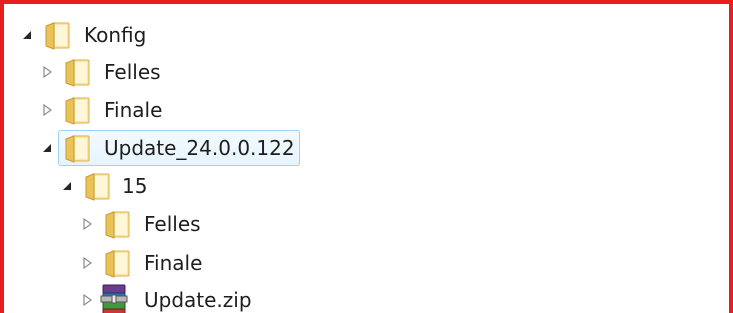 This screenshot has width=733, height=313. Describe the element at coordinates (156, 186) in the screenshot. I see `tree-item-15: 15` at that location.